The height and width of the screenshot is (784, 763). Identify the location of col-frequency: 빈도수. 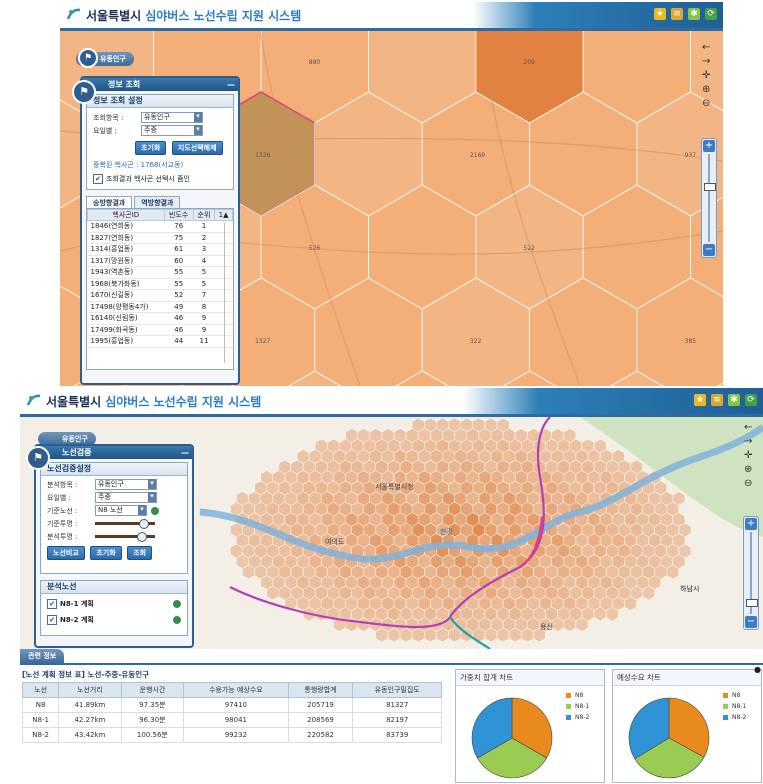
(178, 215).